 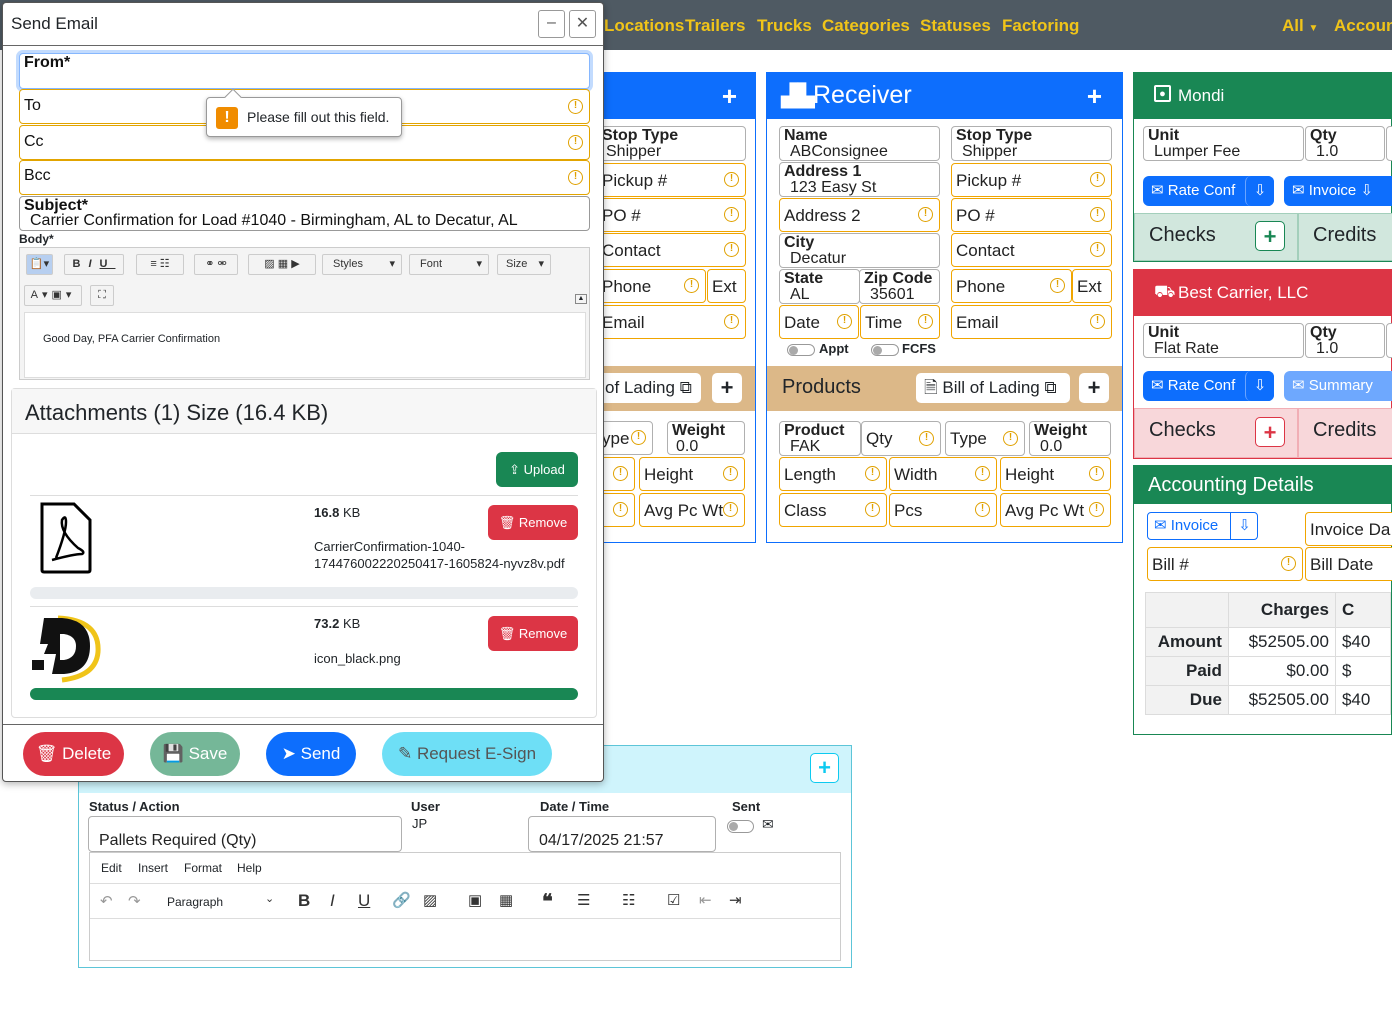 I want to click on bill-date-field: Bill Date, so click(x=1348, y=564).